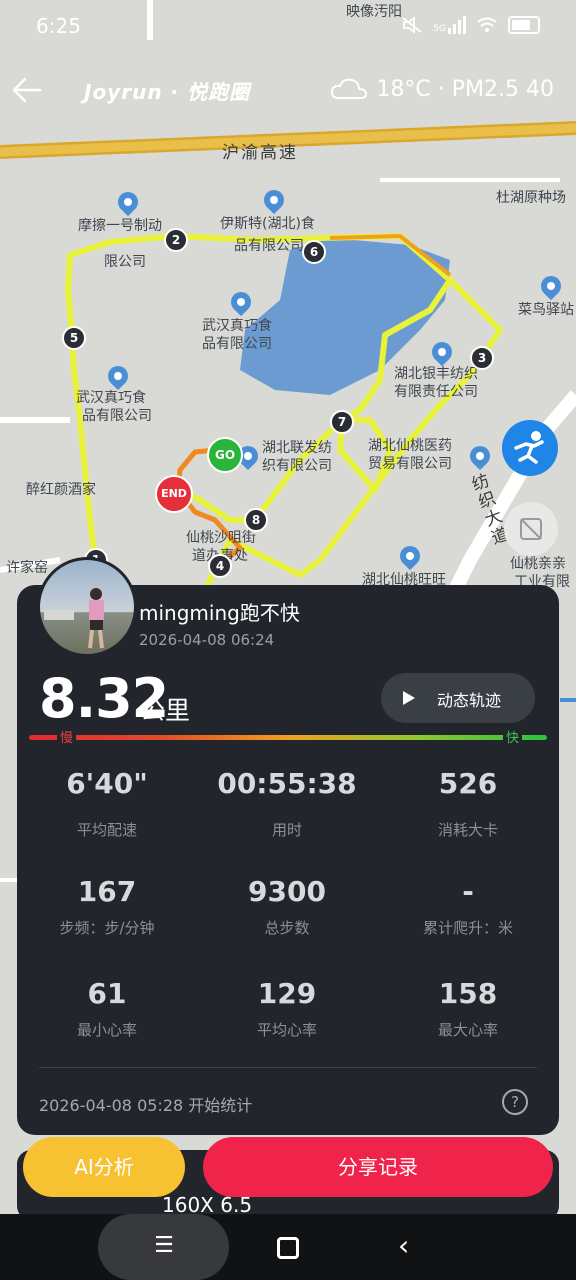 This screenshot has height=1280, width=576. I want to click on play-icon, so click(409, 698).